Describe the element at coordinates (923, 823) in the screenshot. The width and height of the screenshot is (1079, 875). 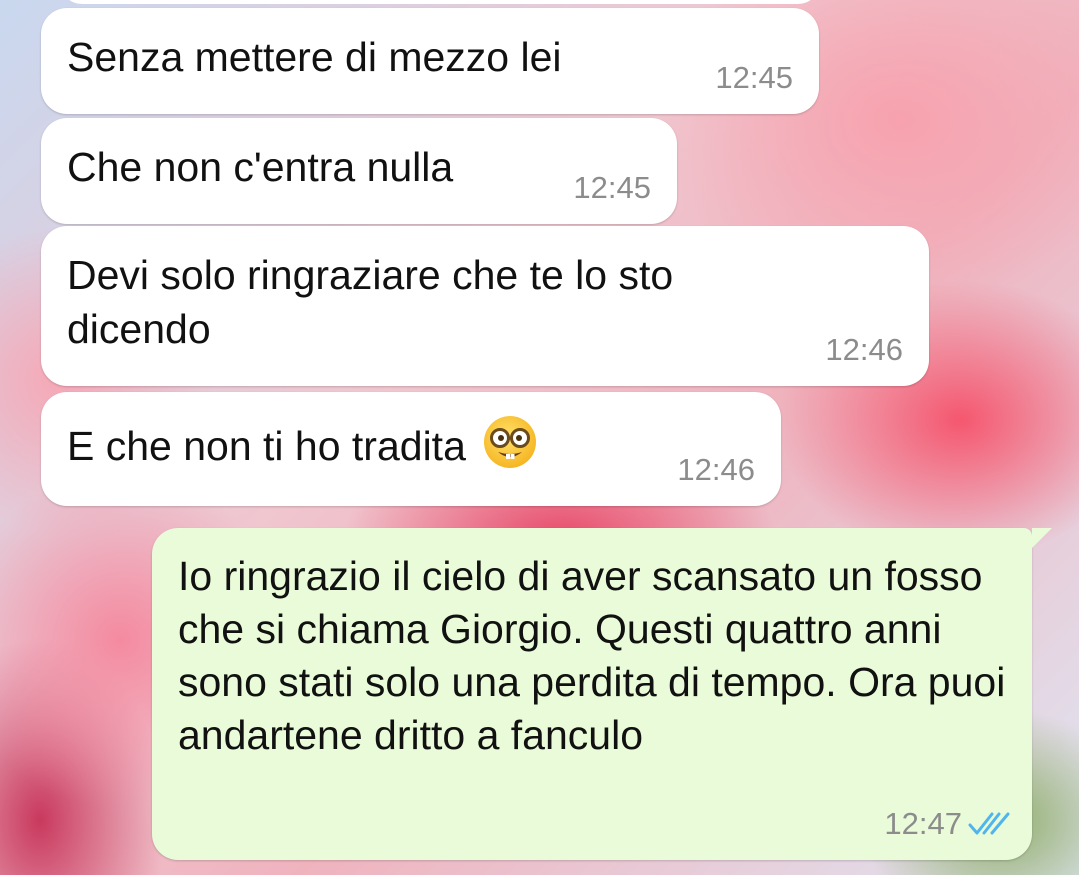
I see `message-timestamp: 12:47` at that location.